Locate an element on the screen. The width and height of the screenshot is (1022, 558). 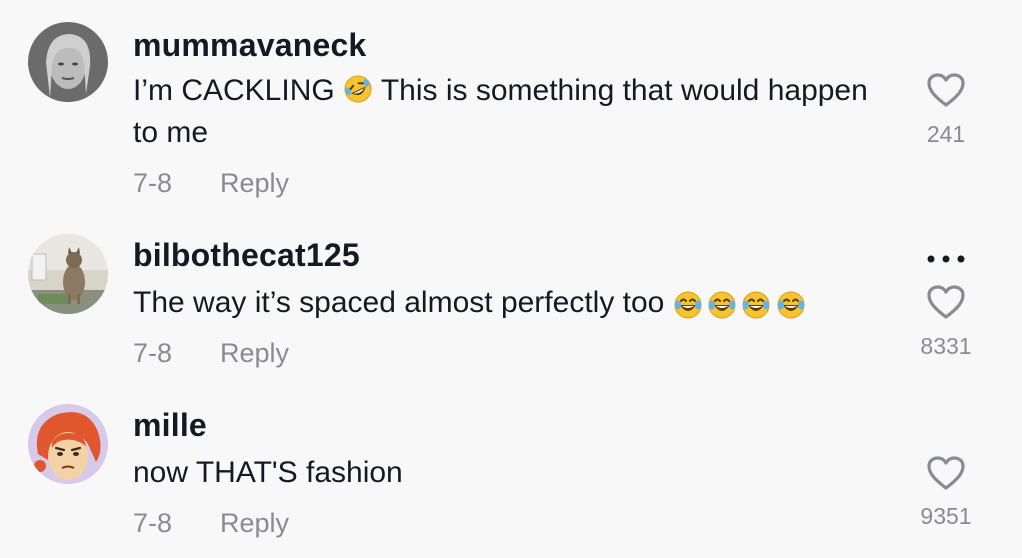
comment-text-part: now THAT'S fashion is located at coordinates (268, 472).